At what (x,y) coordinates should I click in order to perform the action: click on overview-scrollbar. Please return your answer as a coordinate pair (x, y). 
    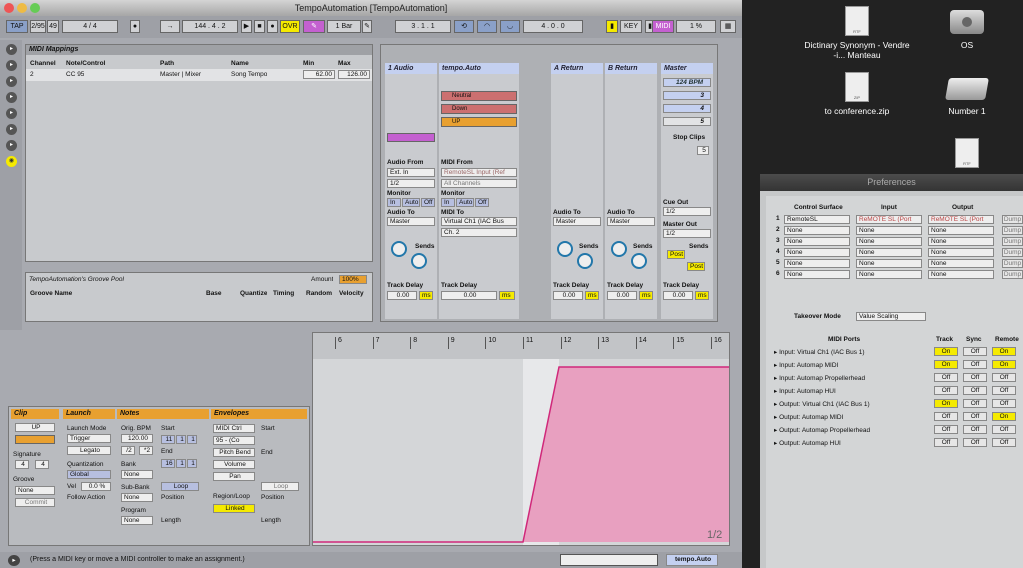
    Looking at the image, I should click on (609, 560).